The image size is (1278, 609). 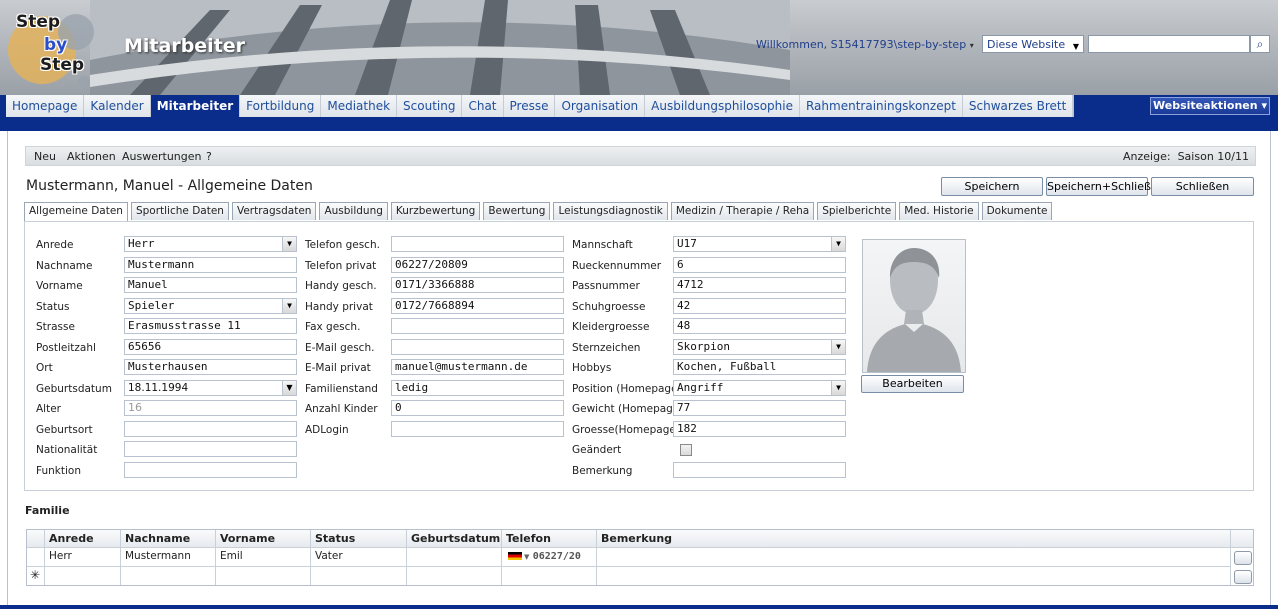 What do you see at coordinates (281, 106) in the screenshot?
I see `nav-tab-fortbildung: Fortbildung` at bounding box center [281, 106].